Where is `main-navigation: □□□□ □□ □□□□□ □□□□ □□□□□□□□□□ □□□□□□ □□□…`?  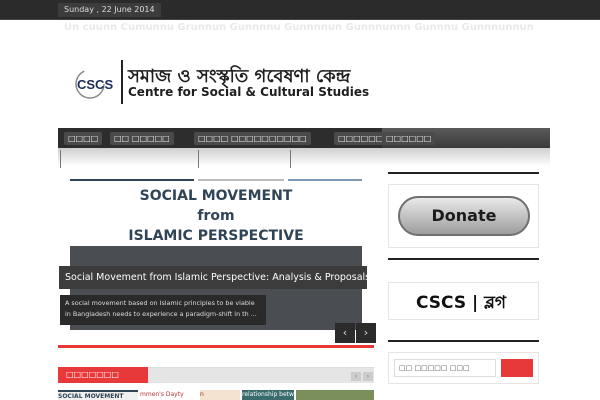
main-navigation: □□□□ □□ □□□□□ □□□□ □□□□□□□□□□ □□□□□□ □□□… is located at coordinates (223, 142).